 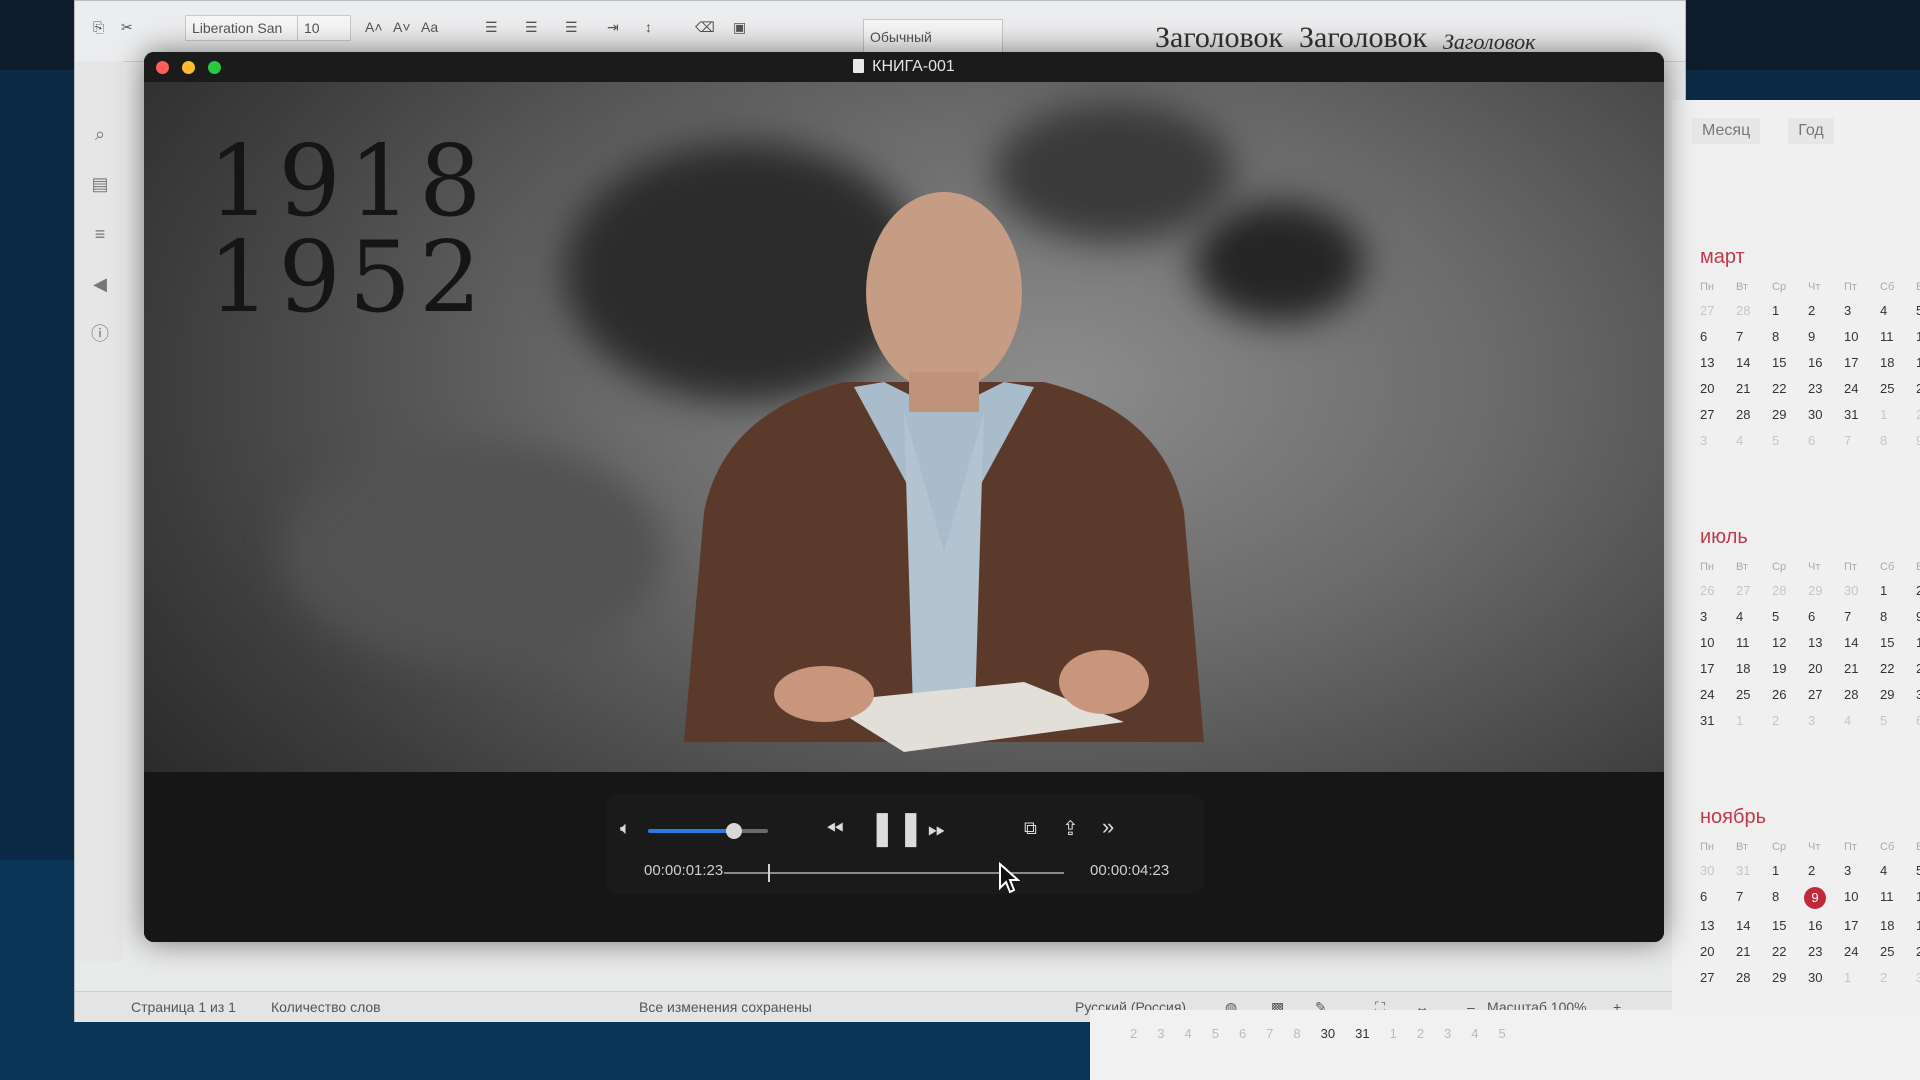 I want to click on calendar-day: 25, so click(x=1754, y=695).